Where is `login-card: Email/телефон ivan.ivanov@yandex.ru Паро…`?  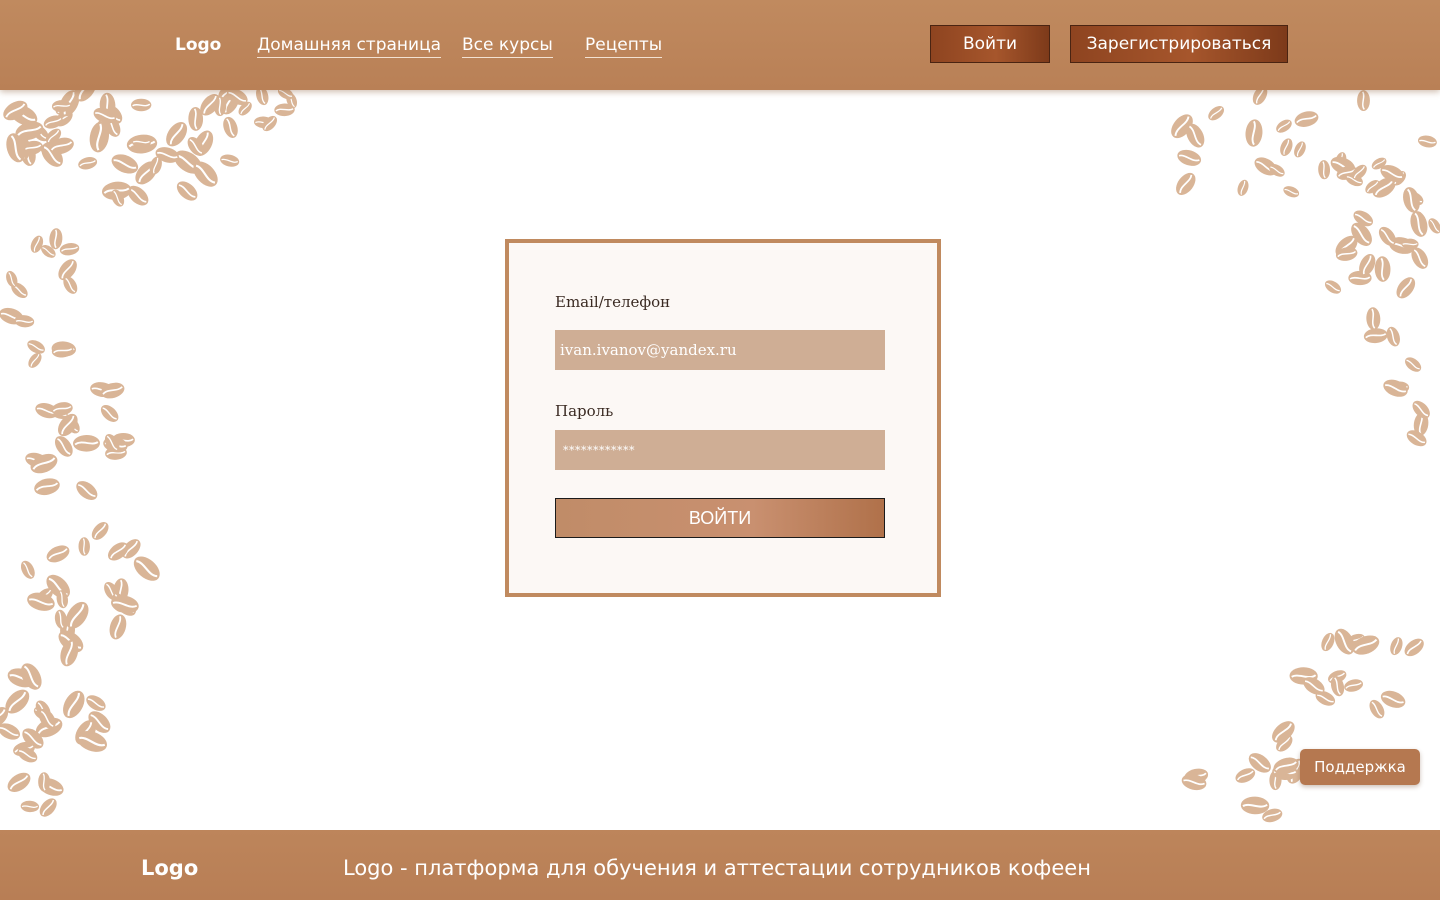 login-card: Email/телефон ivan.ivanov@yandex.ru Паро… is located at coordinates (723, 418).